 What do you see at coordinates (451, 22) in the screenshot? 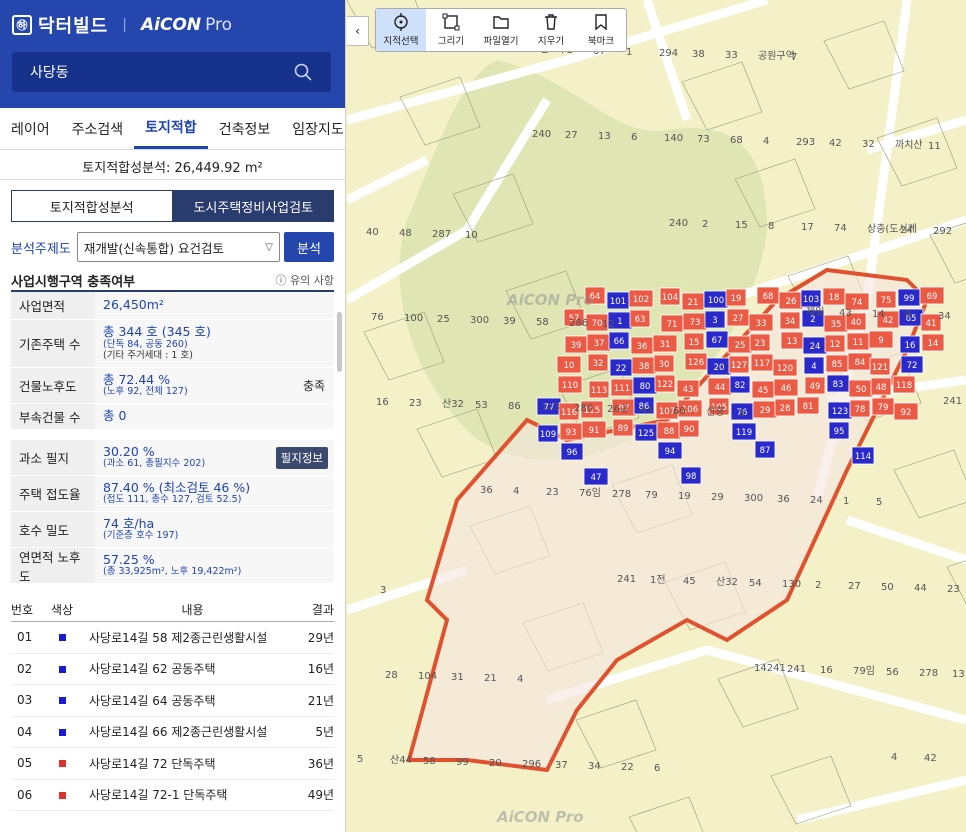
I see `draw-box-icon` at bounding box center [451, 22].